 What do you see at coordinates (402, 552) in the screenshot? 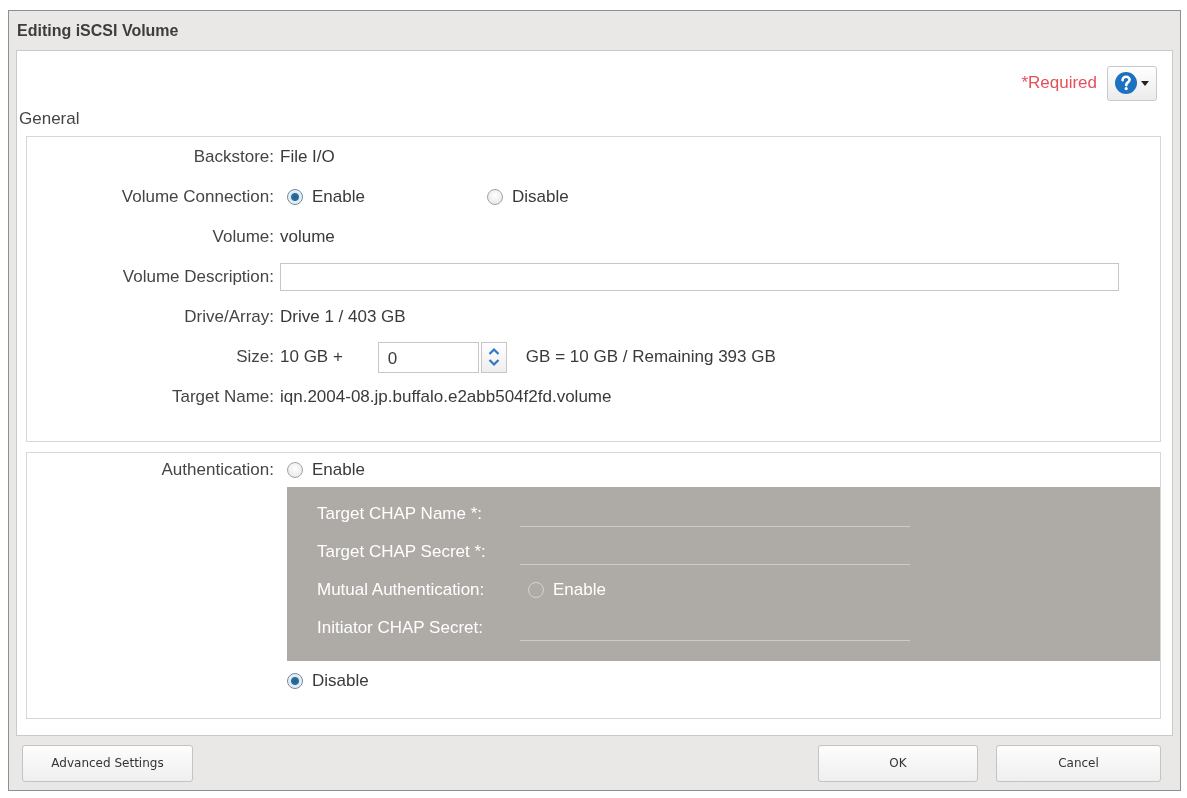
I see `field-label: Target CHAP Secret *:` at bounding box center [402, 552].